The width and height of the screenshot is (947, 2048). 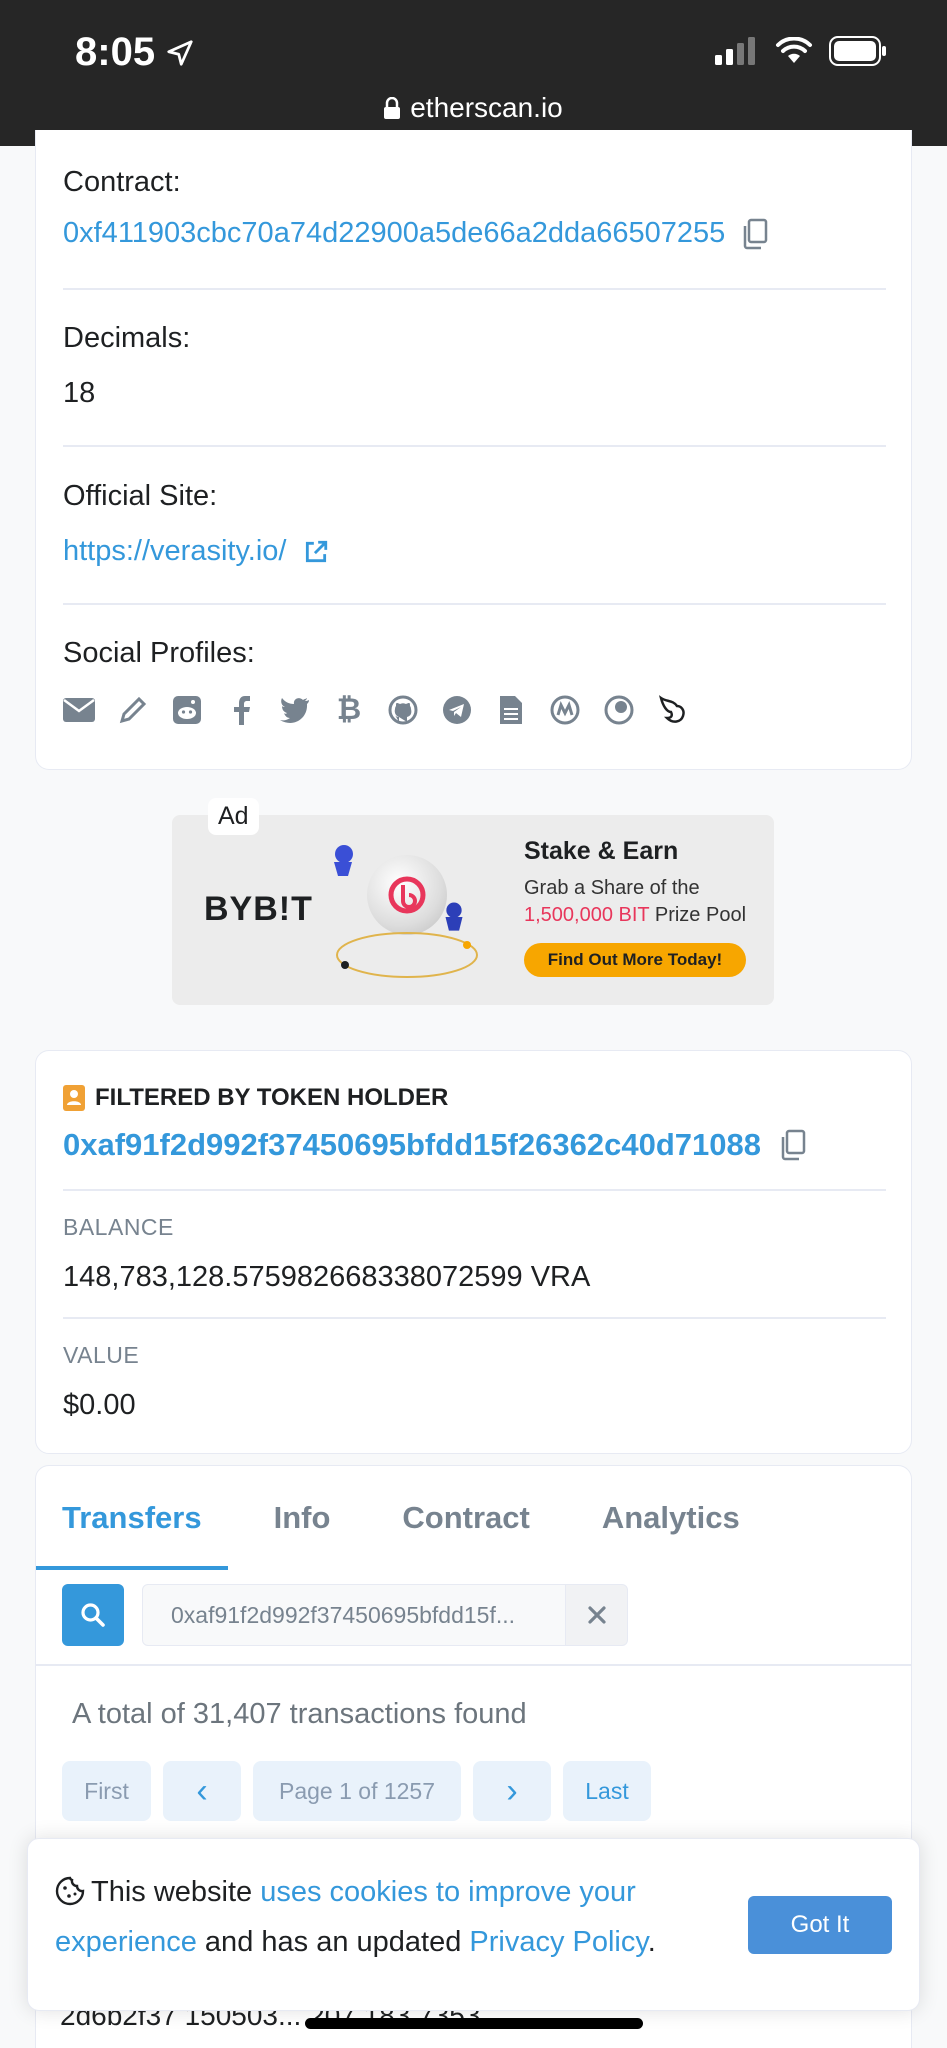 I want to click on holder-heading-text: FILTERED BY TOKEN HOLDER, so click(x=272, y=1097).